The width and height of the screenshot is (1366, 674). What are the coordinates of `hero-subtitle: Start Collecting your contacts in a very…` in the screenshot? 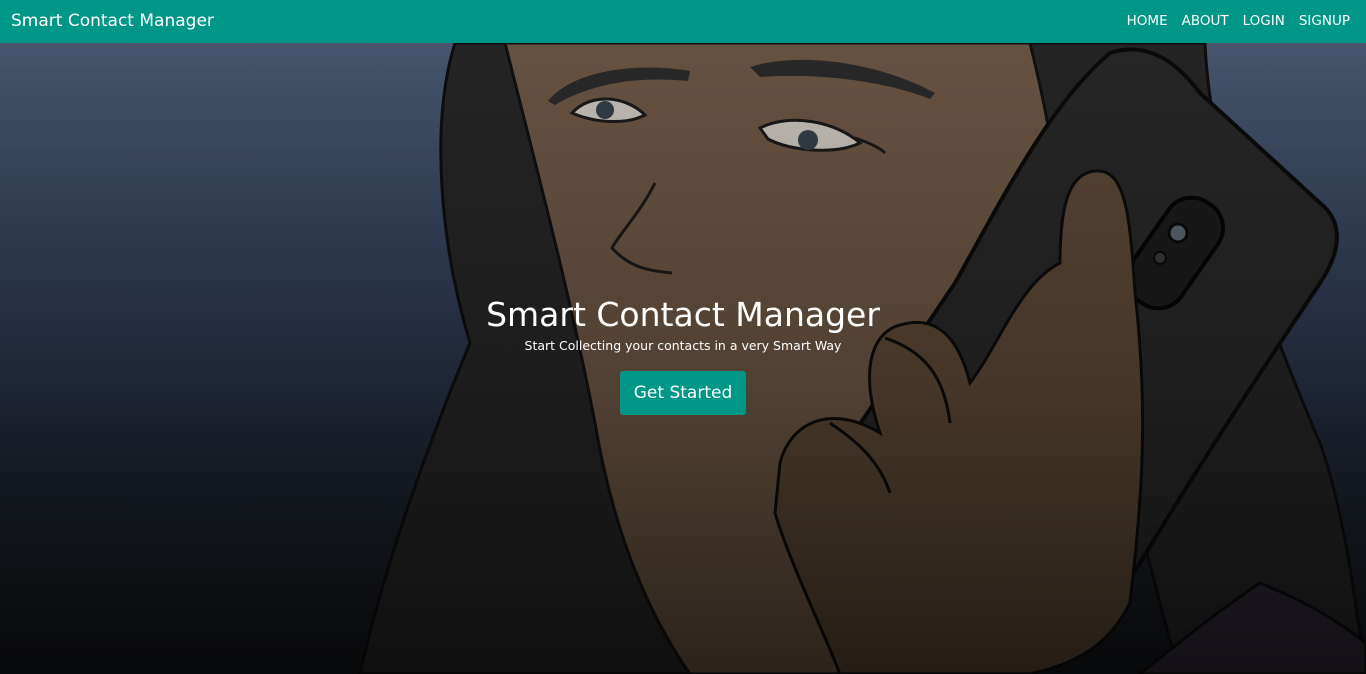 It's located at (683, 345).